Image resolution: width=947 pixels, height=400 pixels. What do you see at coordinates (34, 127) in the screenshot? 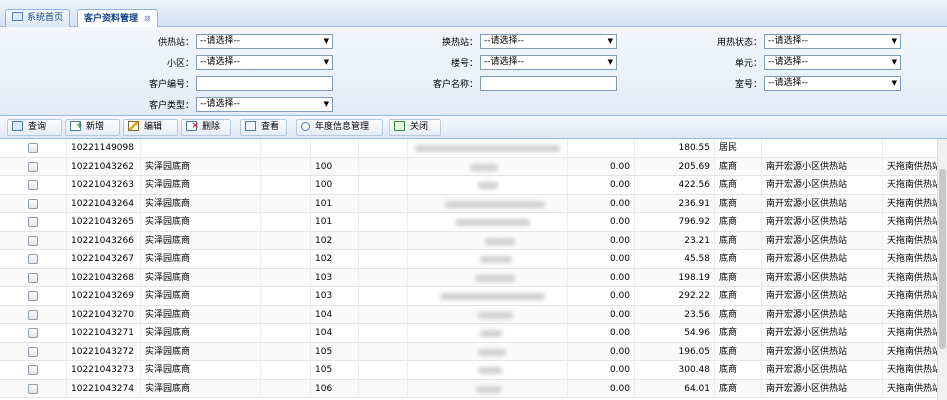
I see `query-button: 查询` at bounding box center [34, 127].